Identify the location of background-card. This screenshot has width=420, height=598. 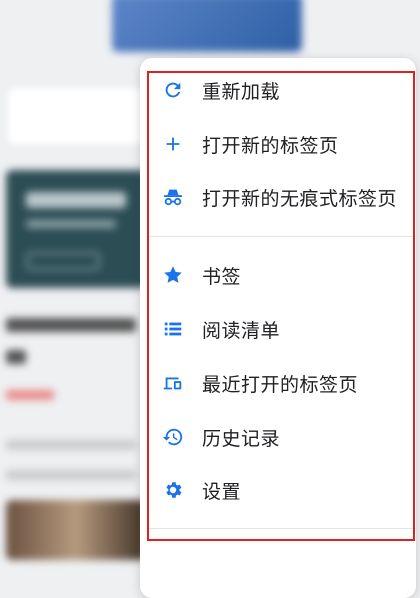
(76, 229).